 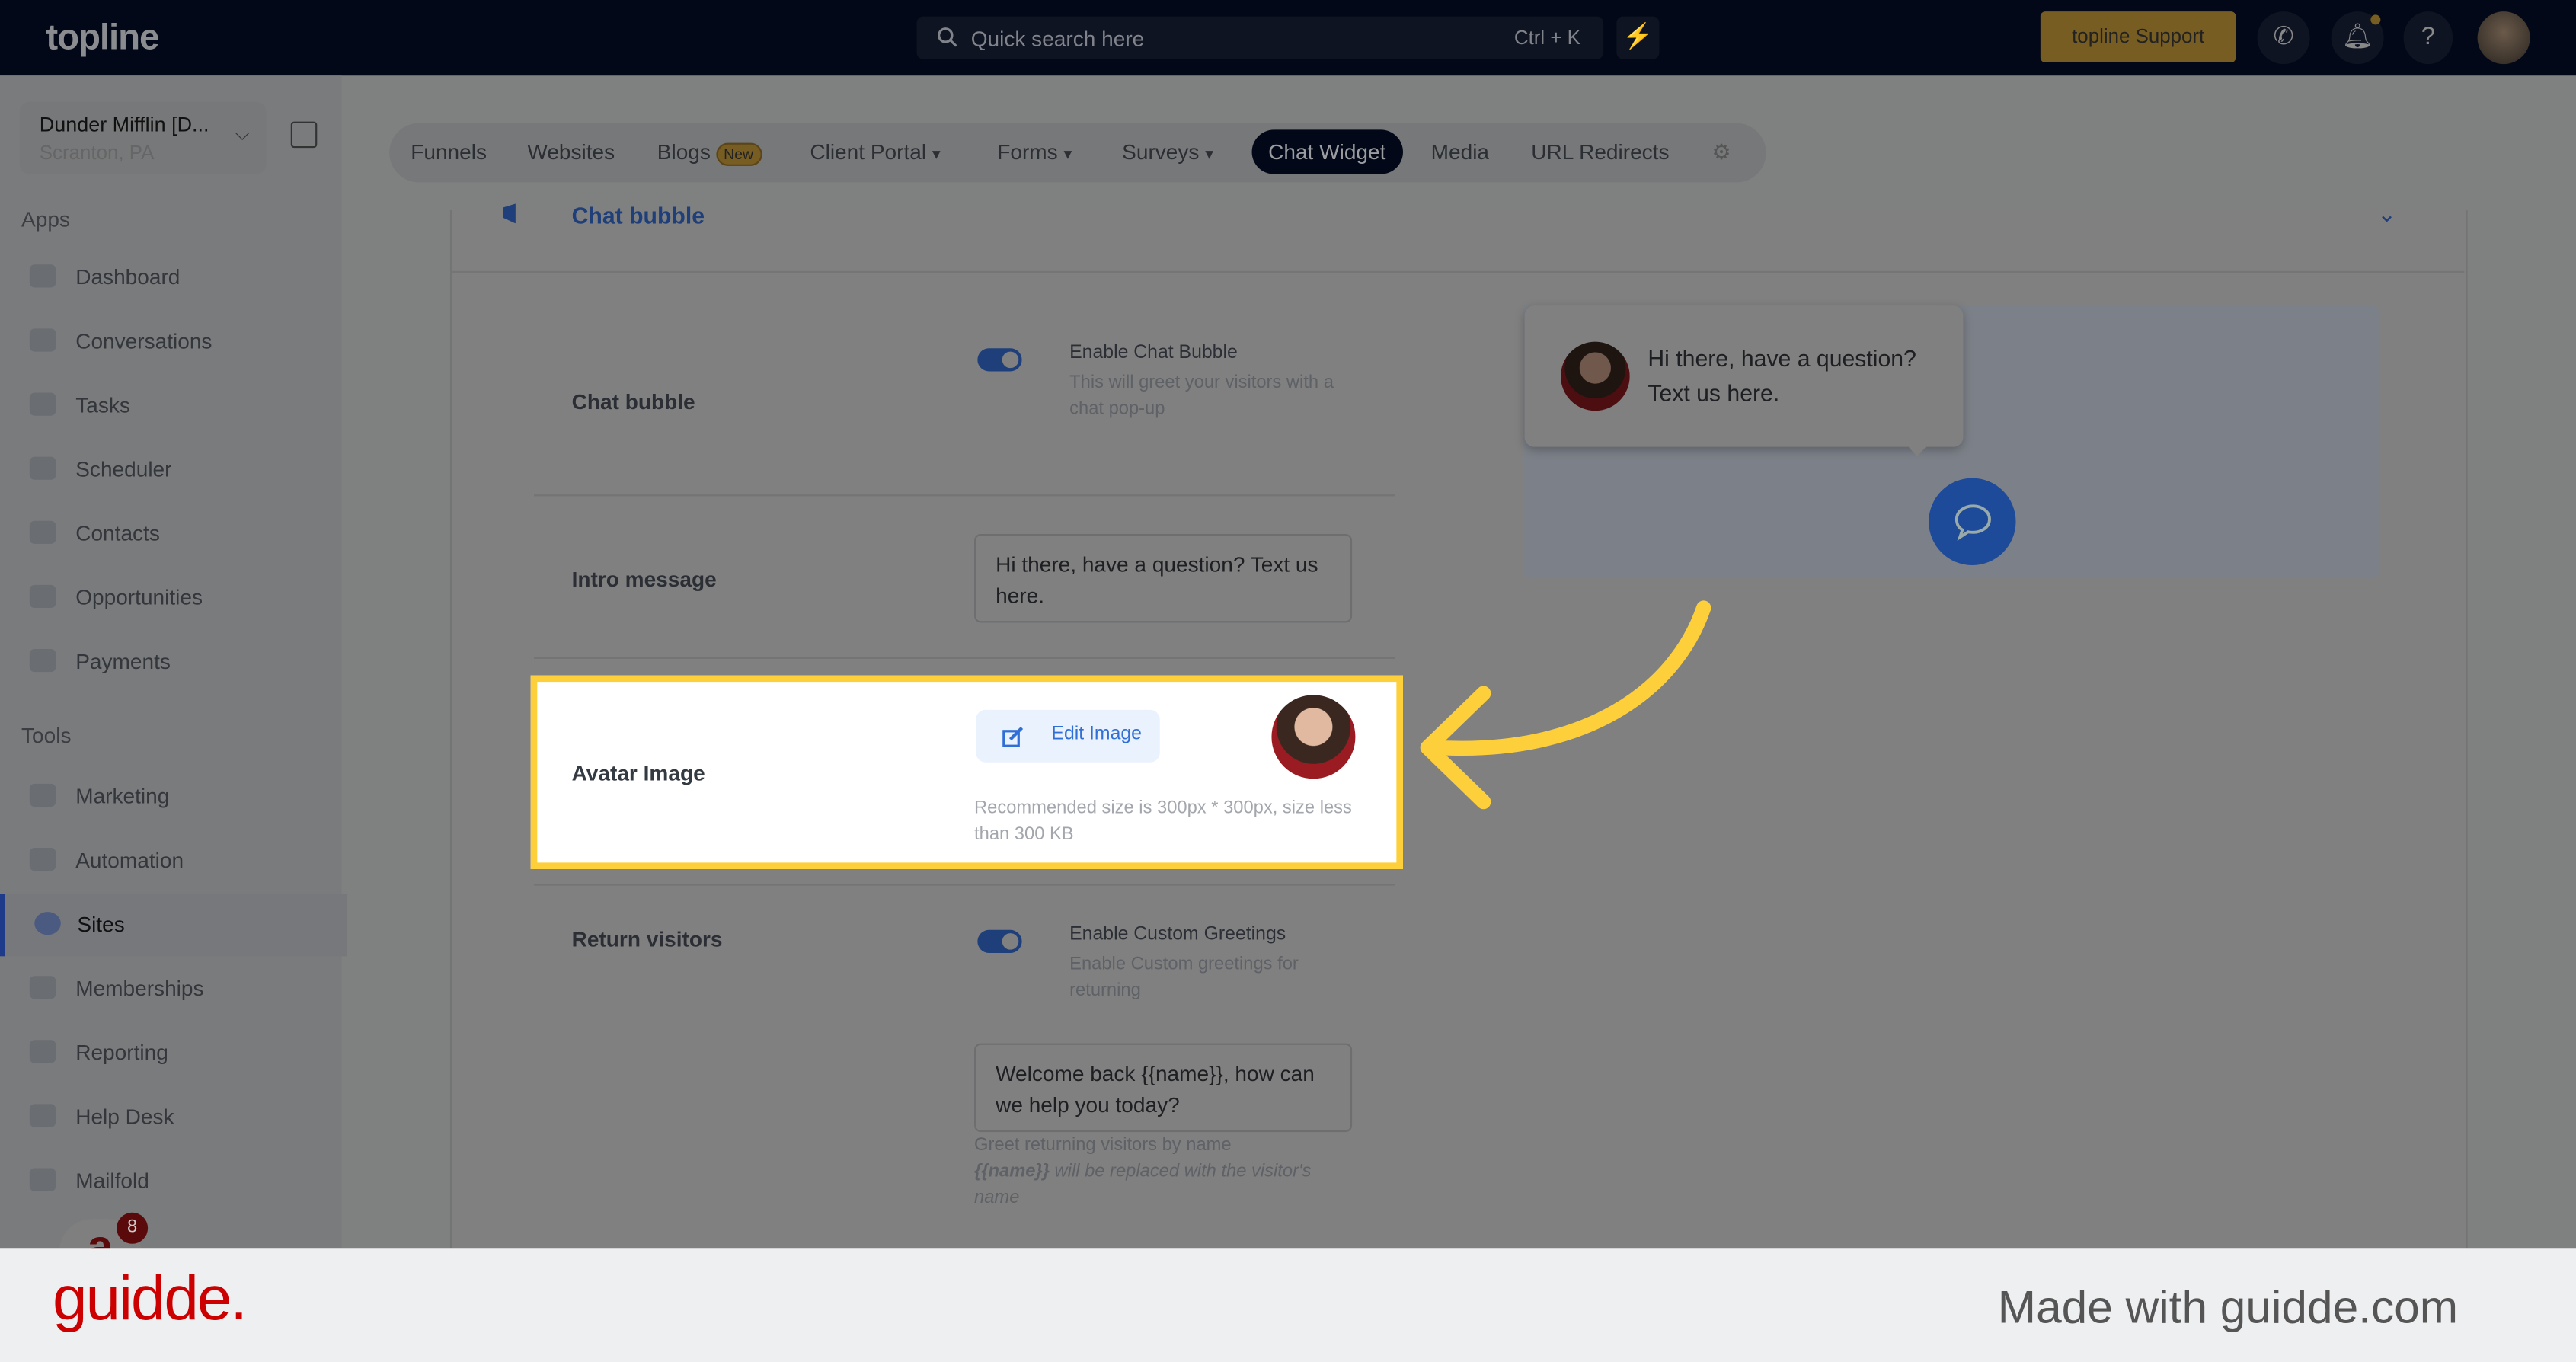 I want to click on chat-launcher-button, so click(x=1972, y=521).